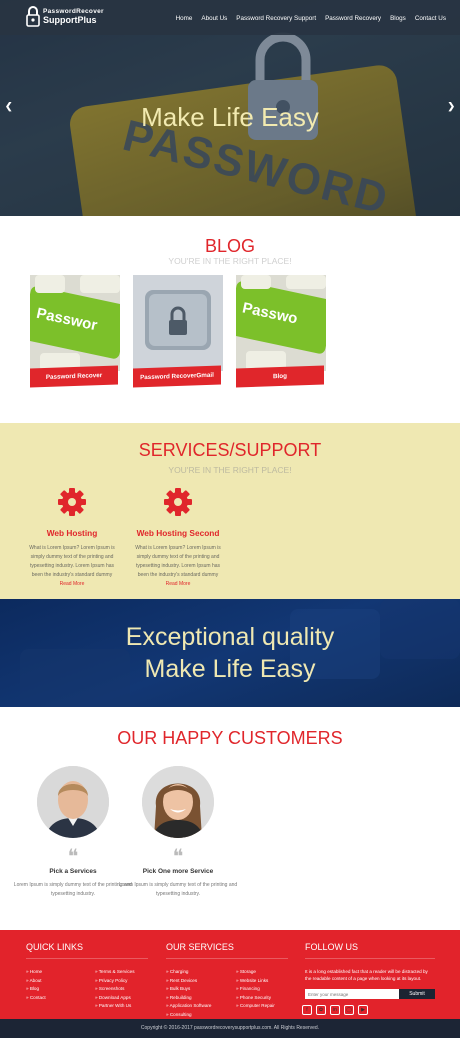 This screenshot has height=1038, width=460. I want to click on linkedin-icon: in, so click(335, 1010).